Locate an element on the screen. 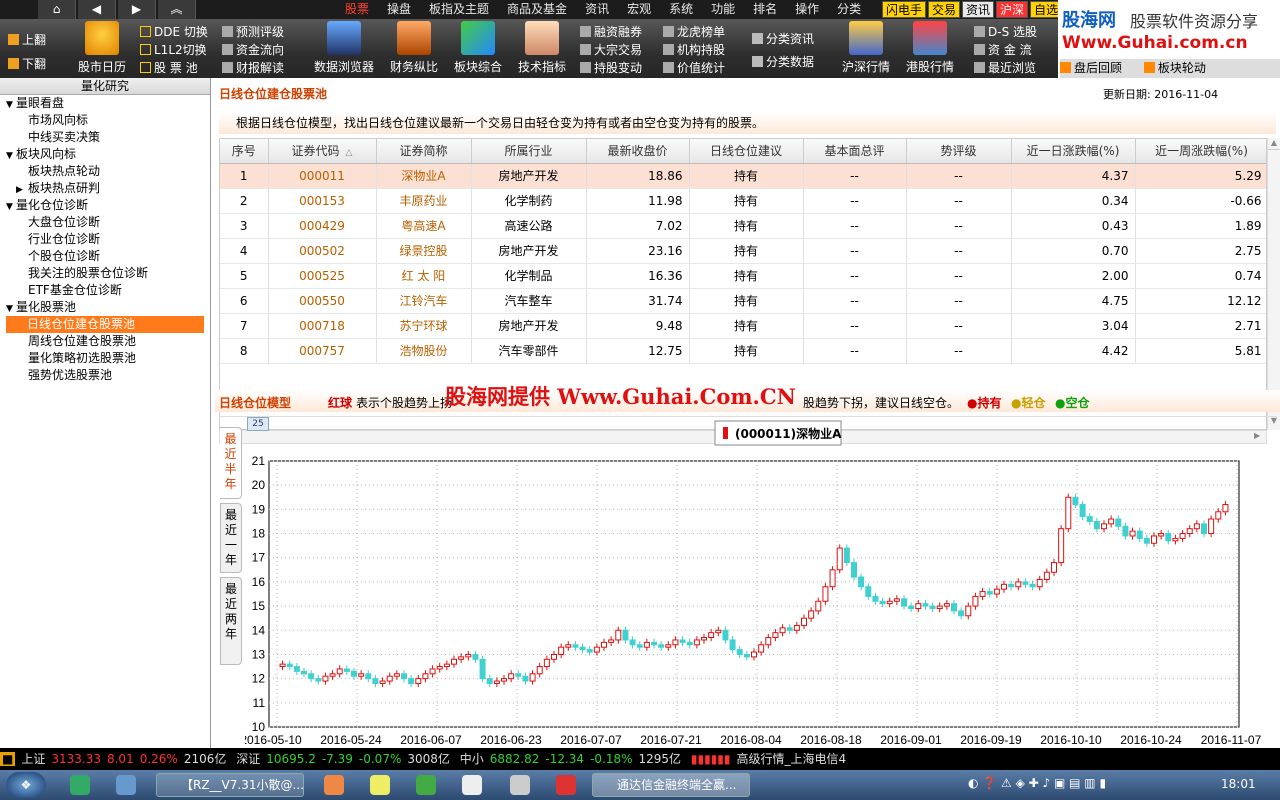 The height and width of the screenshot is (800, 1280). tree-item-13: 日线仓位建仓股票池 is located at coordinates (105, 324).